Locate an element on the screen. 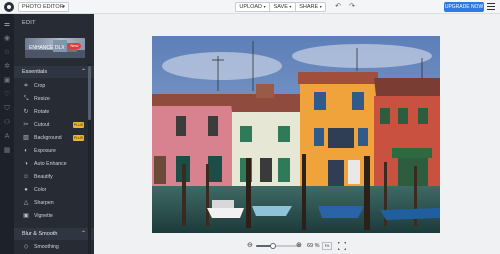  tool-label: Auto Enhance is located at coordinates (50, 164).